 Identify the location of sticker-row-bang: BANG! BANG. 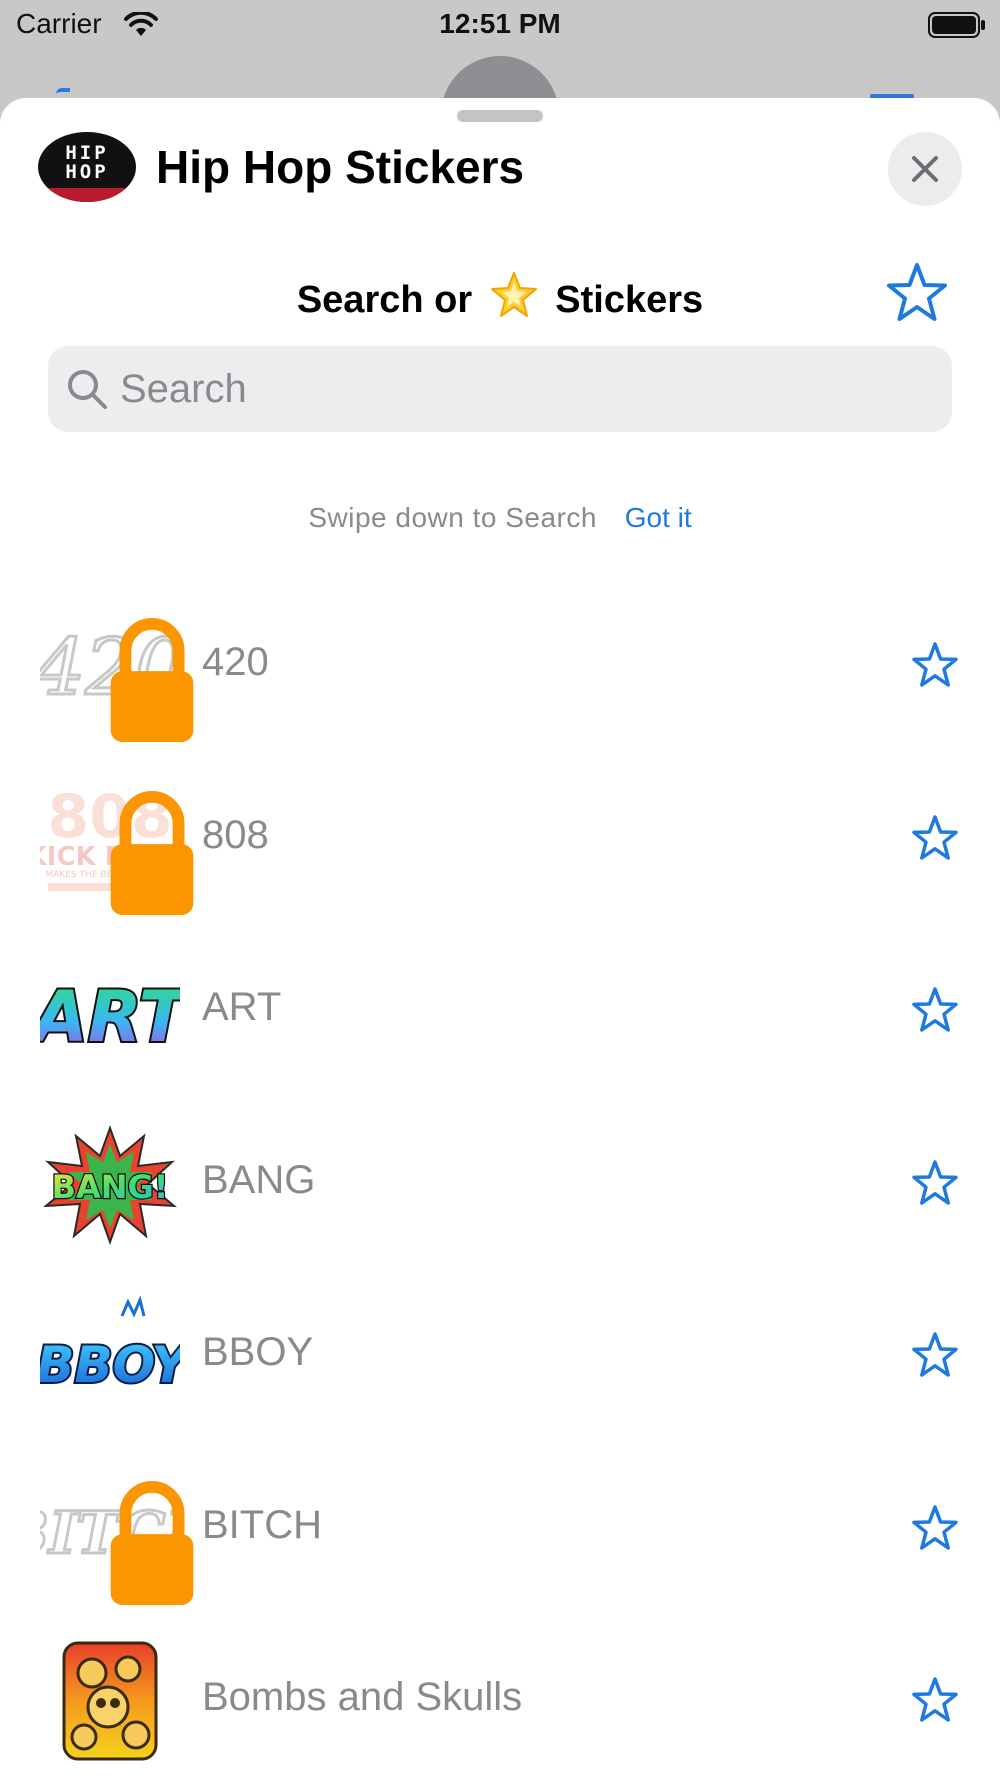
(500, 1184).